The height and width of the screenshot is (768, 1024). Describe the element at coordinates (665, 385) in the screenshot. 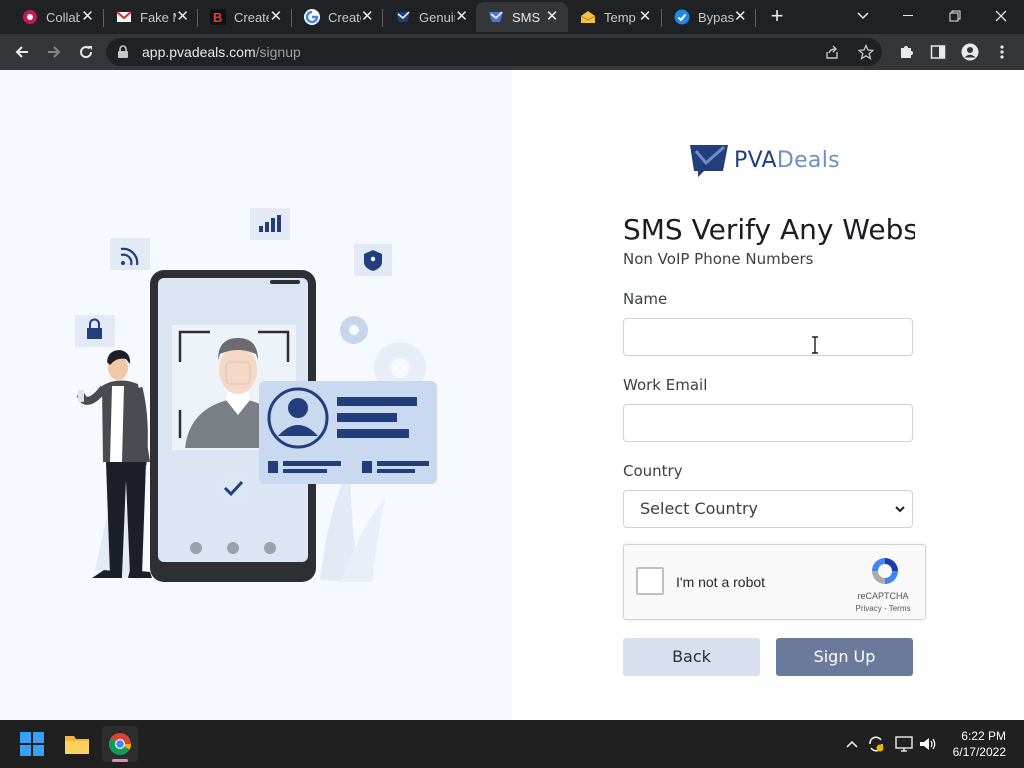

I see `work-email-label: Work Email` at that location.